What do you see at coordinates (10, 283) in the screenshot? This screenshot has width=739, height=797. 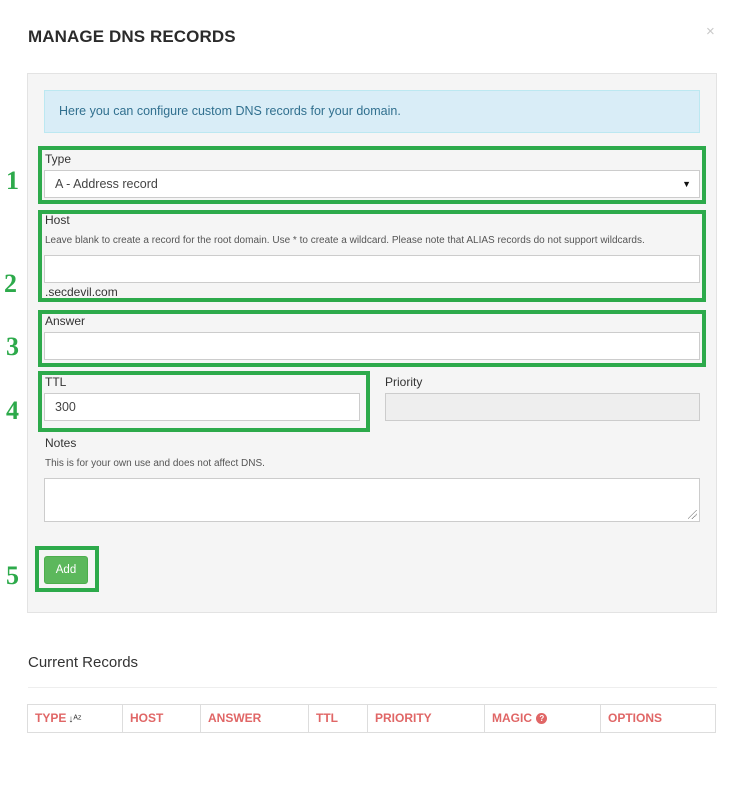 I see `annotation-number-2: 2` at bounding box center [10, 283].